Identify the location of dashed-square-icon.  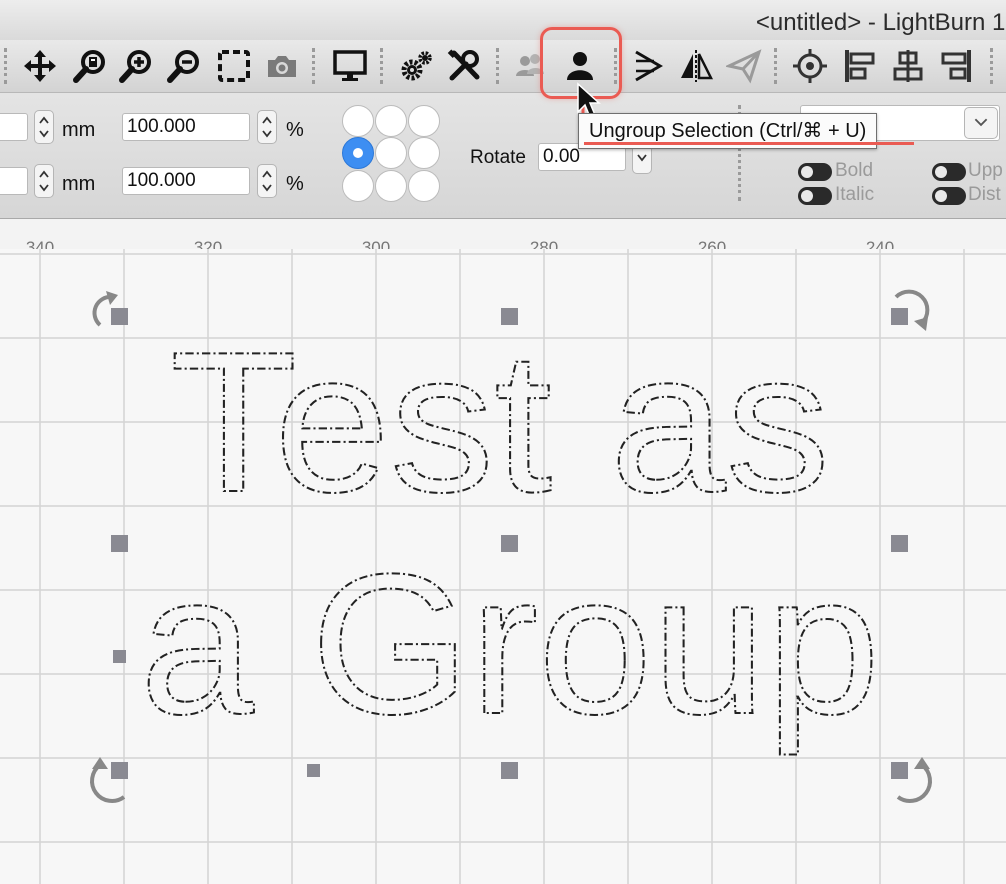
(234, 66).